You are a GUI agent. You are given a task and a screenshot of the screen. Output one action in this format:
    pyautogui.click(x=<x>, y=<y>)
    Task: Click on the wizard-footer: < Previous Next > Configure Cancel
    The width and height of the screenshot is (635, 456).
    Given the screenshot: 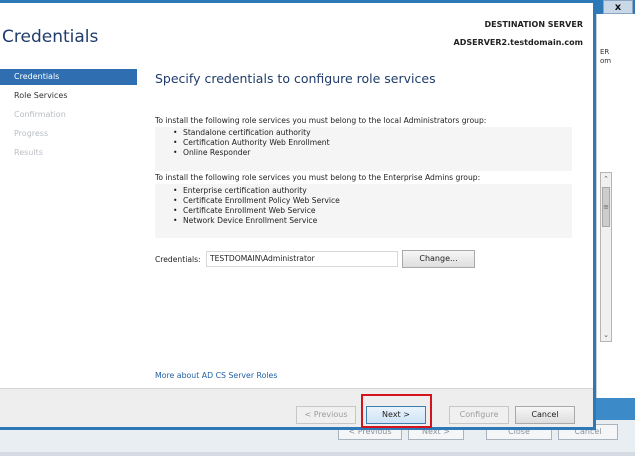 What is the action you would take?
    pyautogui.click(x=296, y=407)
    